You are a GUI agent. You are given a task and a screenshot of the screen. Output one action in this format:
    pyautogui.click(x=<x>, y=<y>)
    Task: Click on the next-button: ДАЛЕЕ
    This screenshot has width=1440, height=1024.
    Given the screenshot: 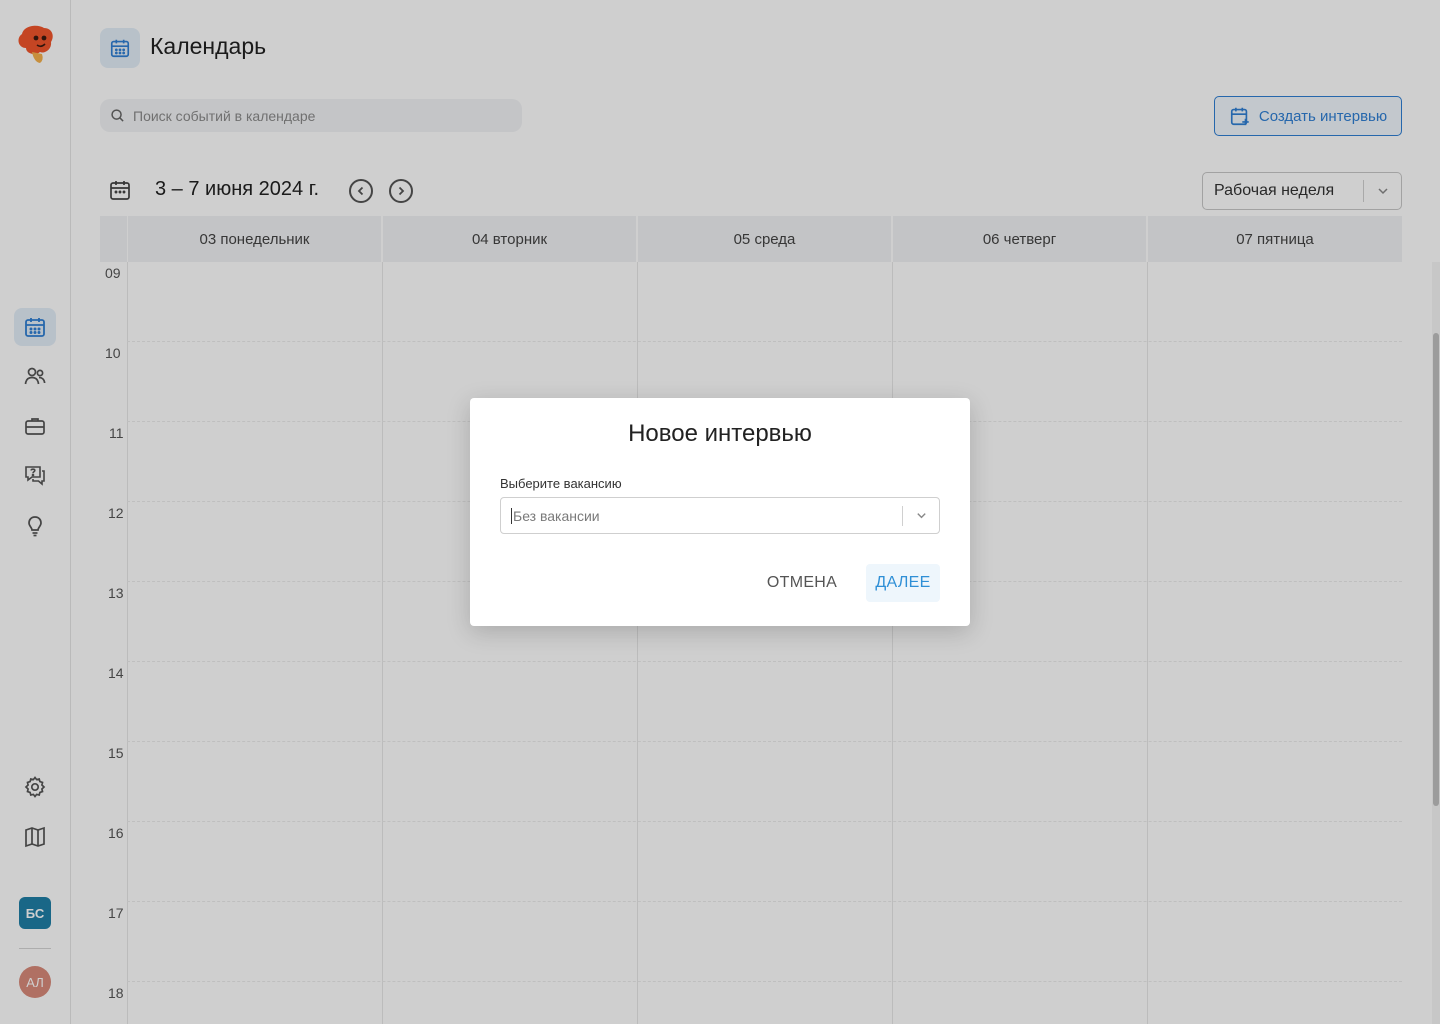 What is the action you would take?
    pyautogui.click(x=903, y=583)
    